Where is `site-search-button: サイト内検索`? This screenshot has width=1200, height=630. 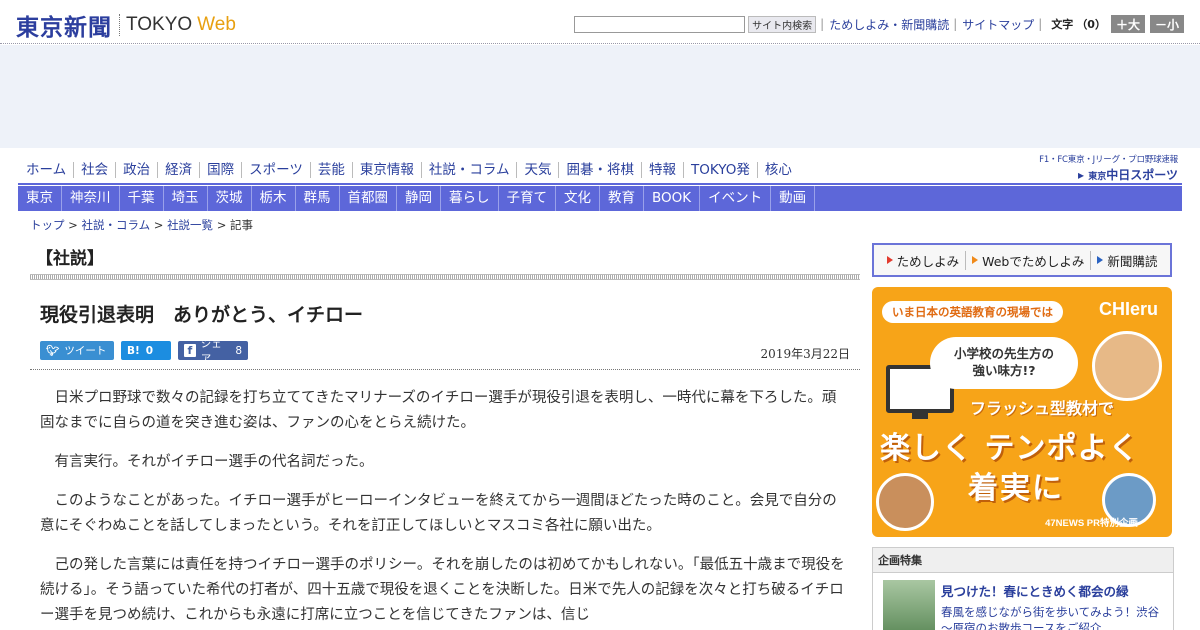
site-search-button: サイト内検索 is located at coordinates (782, 24).